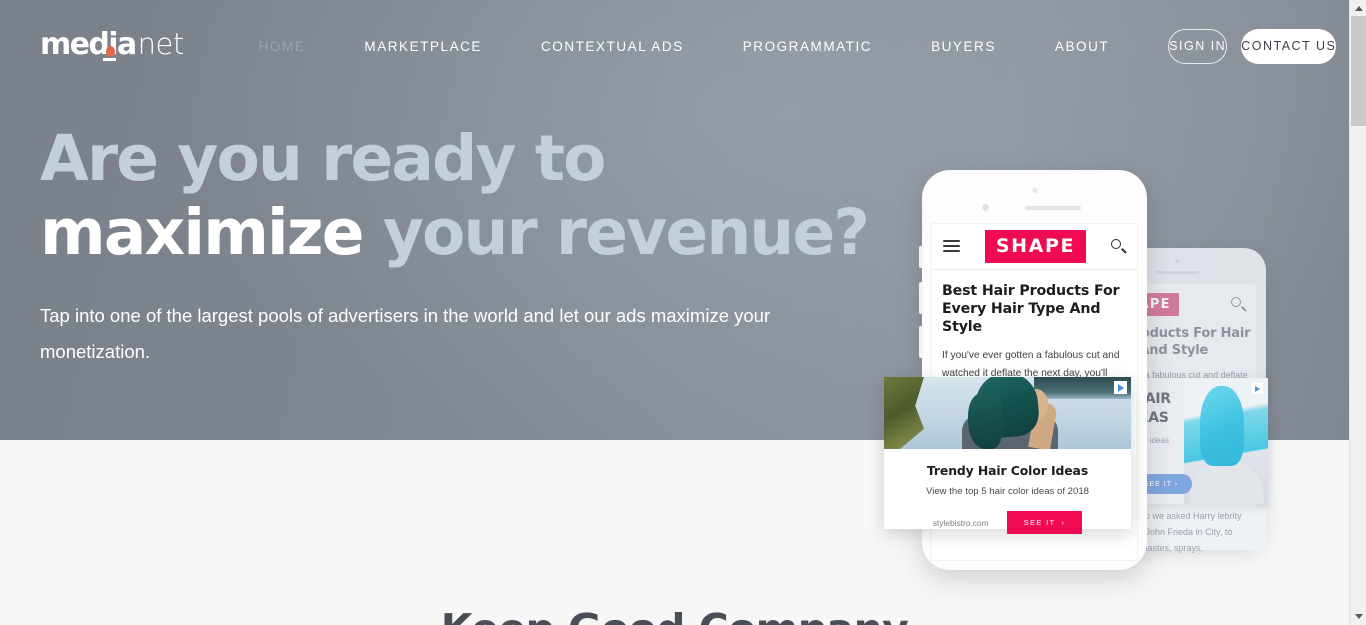 Image resolution: width=1366 pixels, height=625 pixels. I want to click on nav-item-contextual-ads: CONTEXTUAL ADS, so click(612, 46).